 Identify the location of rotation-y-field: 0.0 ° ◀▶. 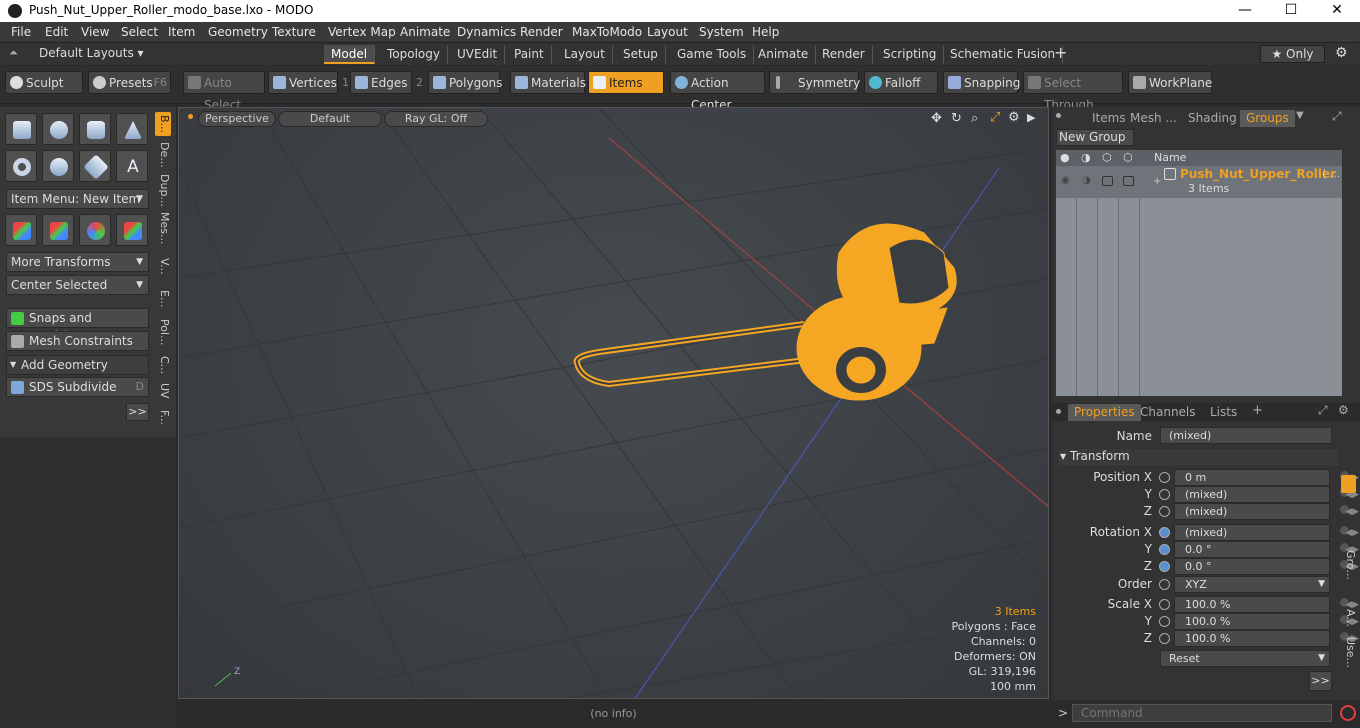
(1259, 549).